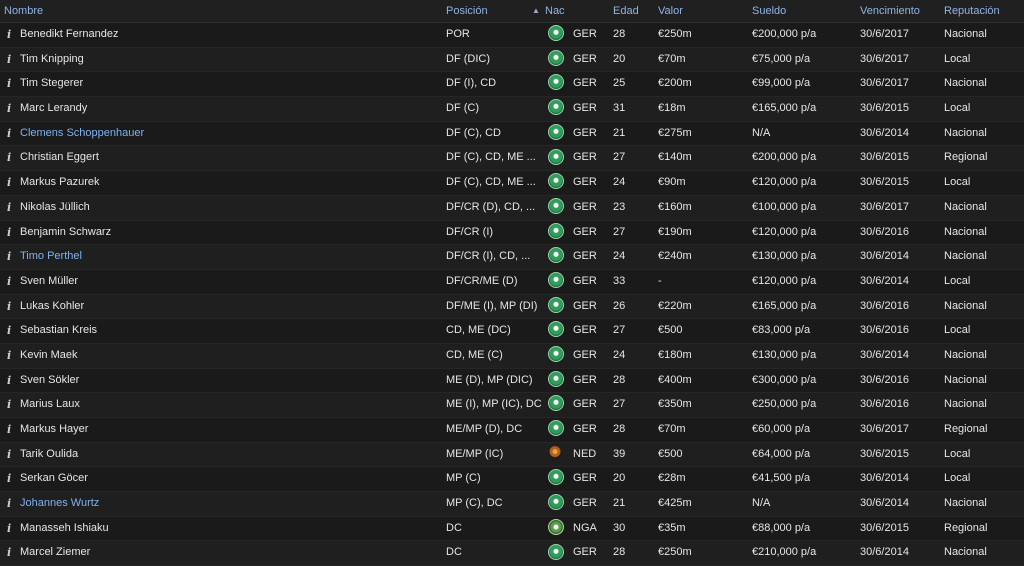 The image size is (1024, 566). Describe the element at coordinates (784, 256) in the screenshot. I see `player-wage: €130,000 p/a` at that location.